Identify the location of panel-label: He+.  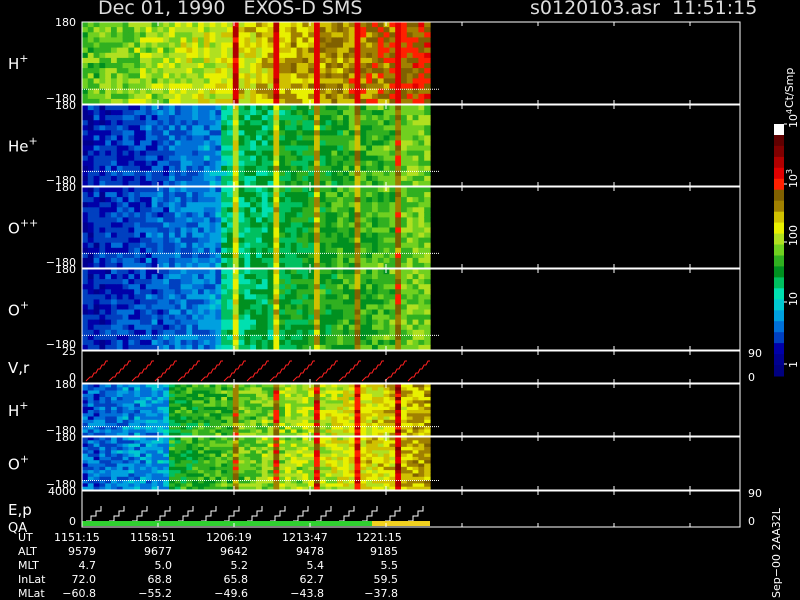
(23, 145).